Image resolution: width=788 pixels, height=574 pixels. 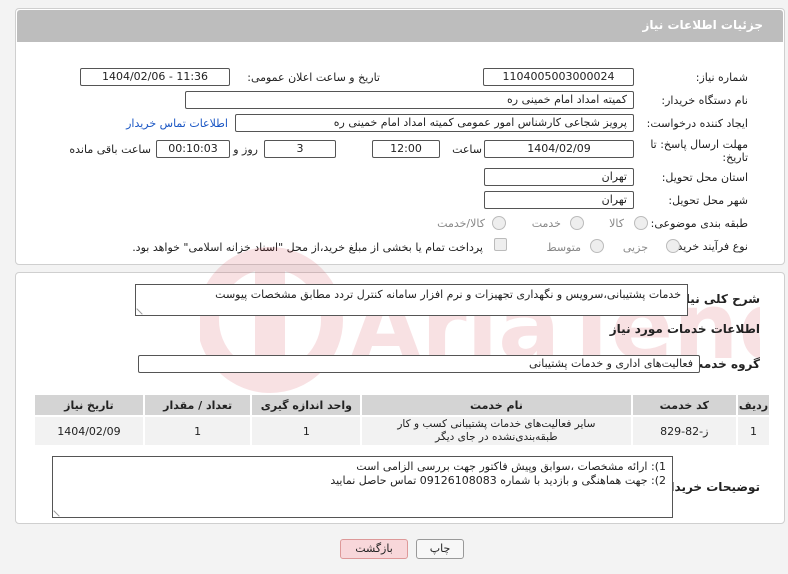 I want to click on category-option-service: خدمت, so click(x=546, y=223).